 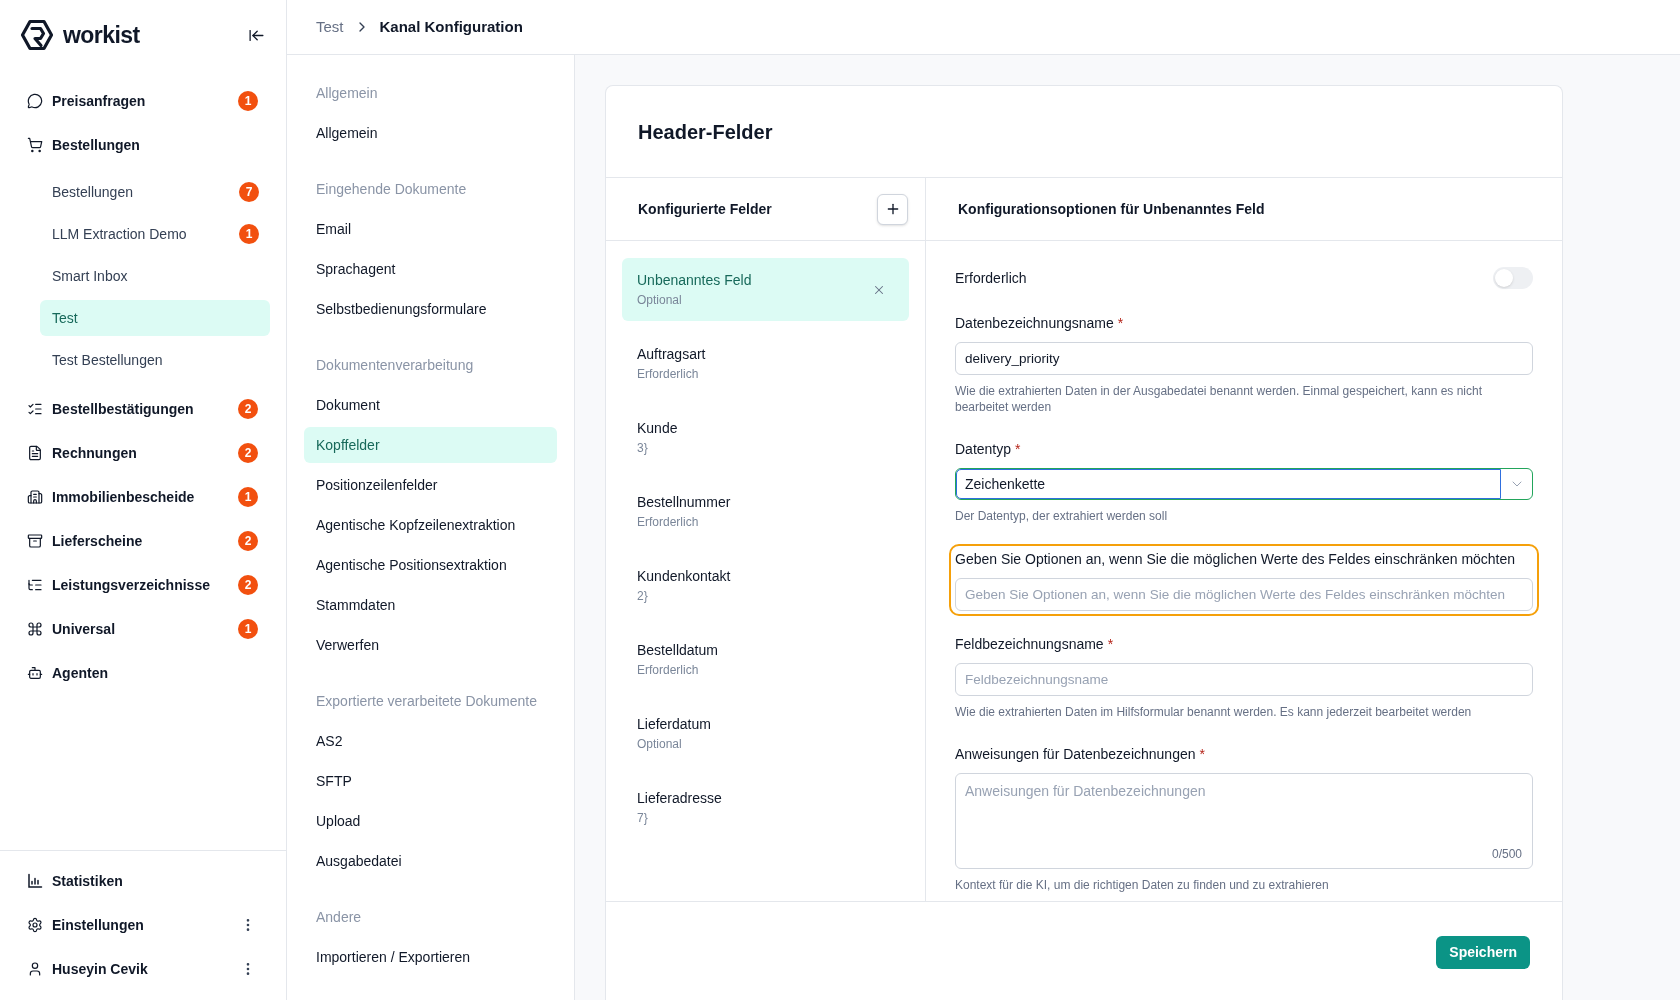 I want to click on field-label: Erforderlich, so click(x=991, y=278).